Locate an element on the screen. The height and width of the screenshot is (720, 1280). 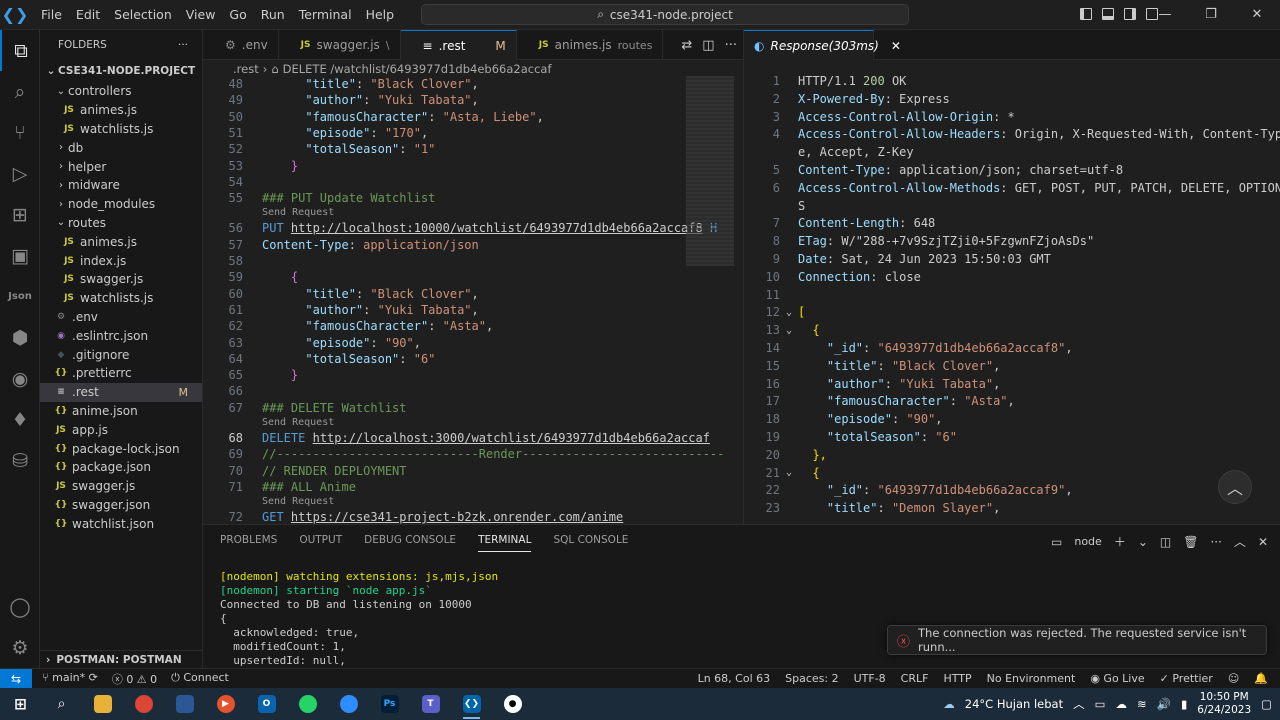
remote-explorer-icon: ▣ is located at coordinates (20, 255).